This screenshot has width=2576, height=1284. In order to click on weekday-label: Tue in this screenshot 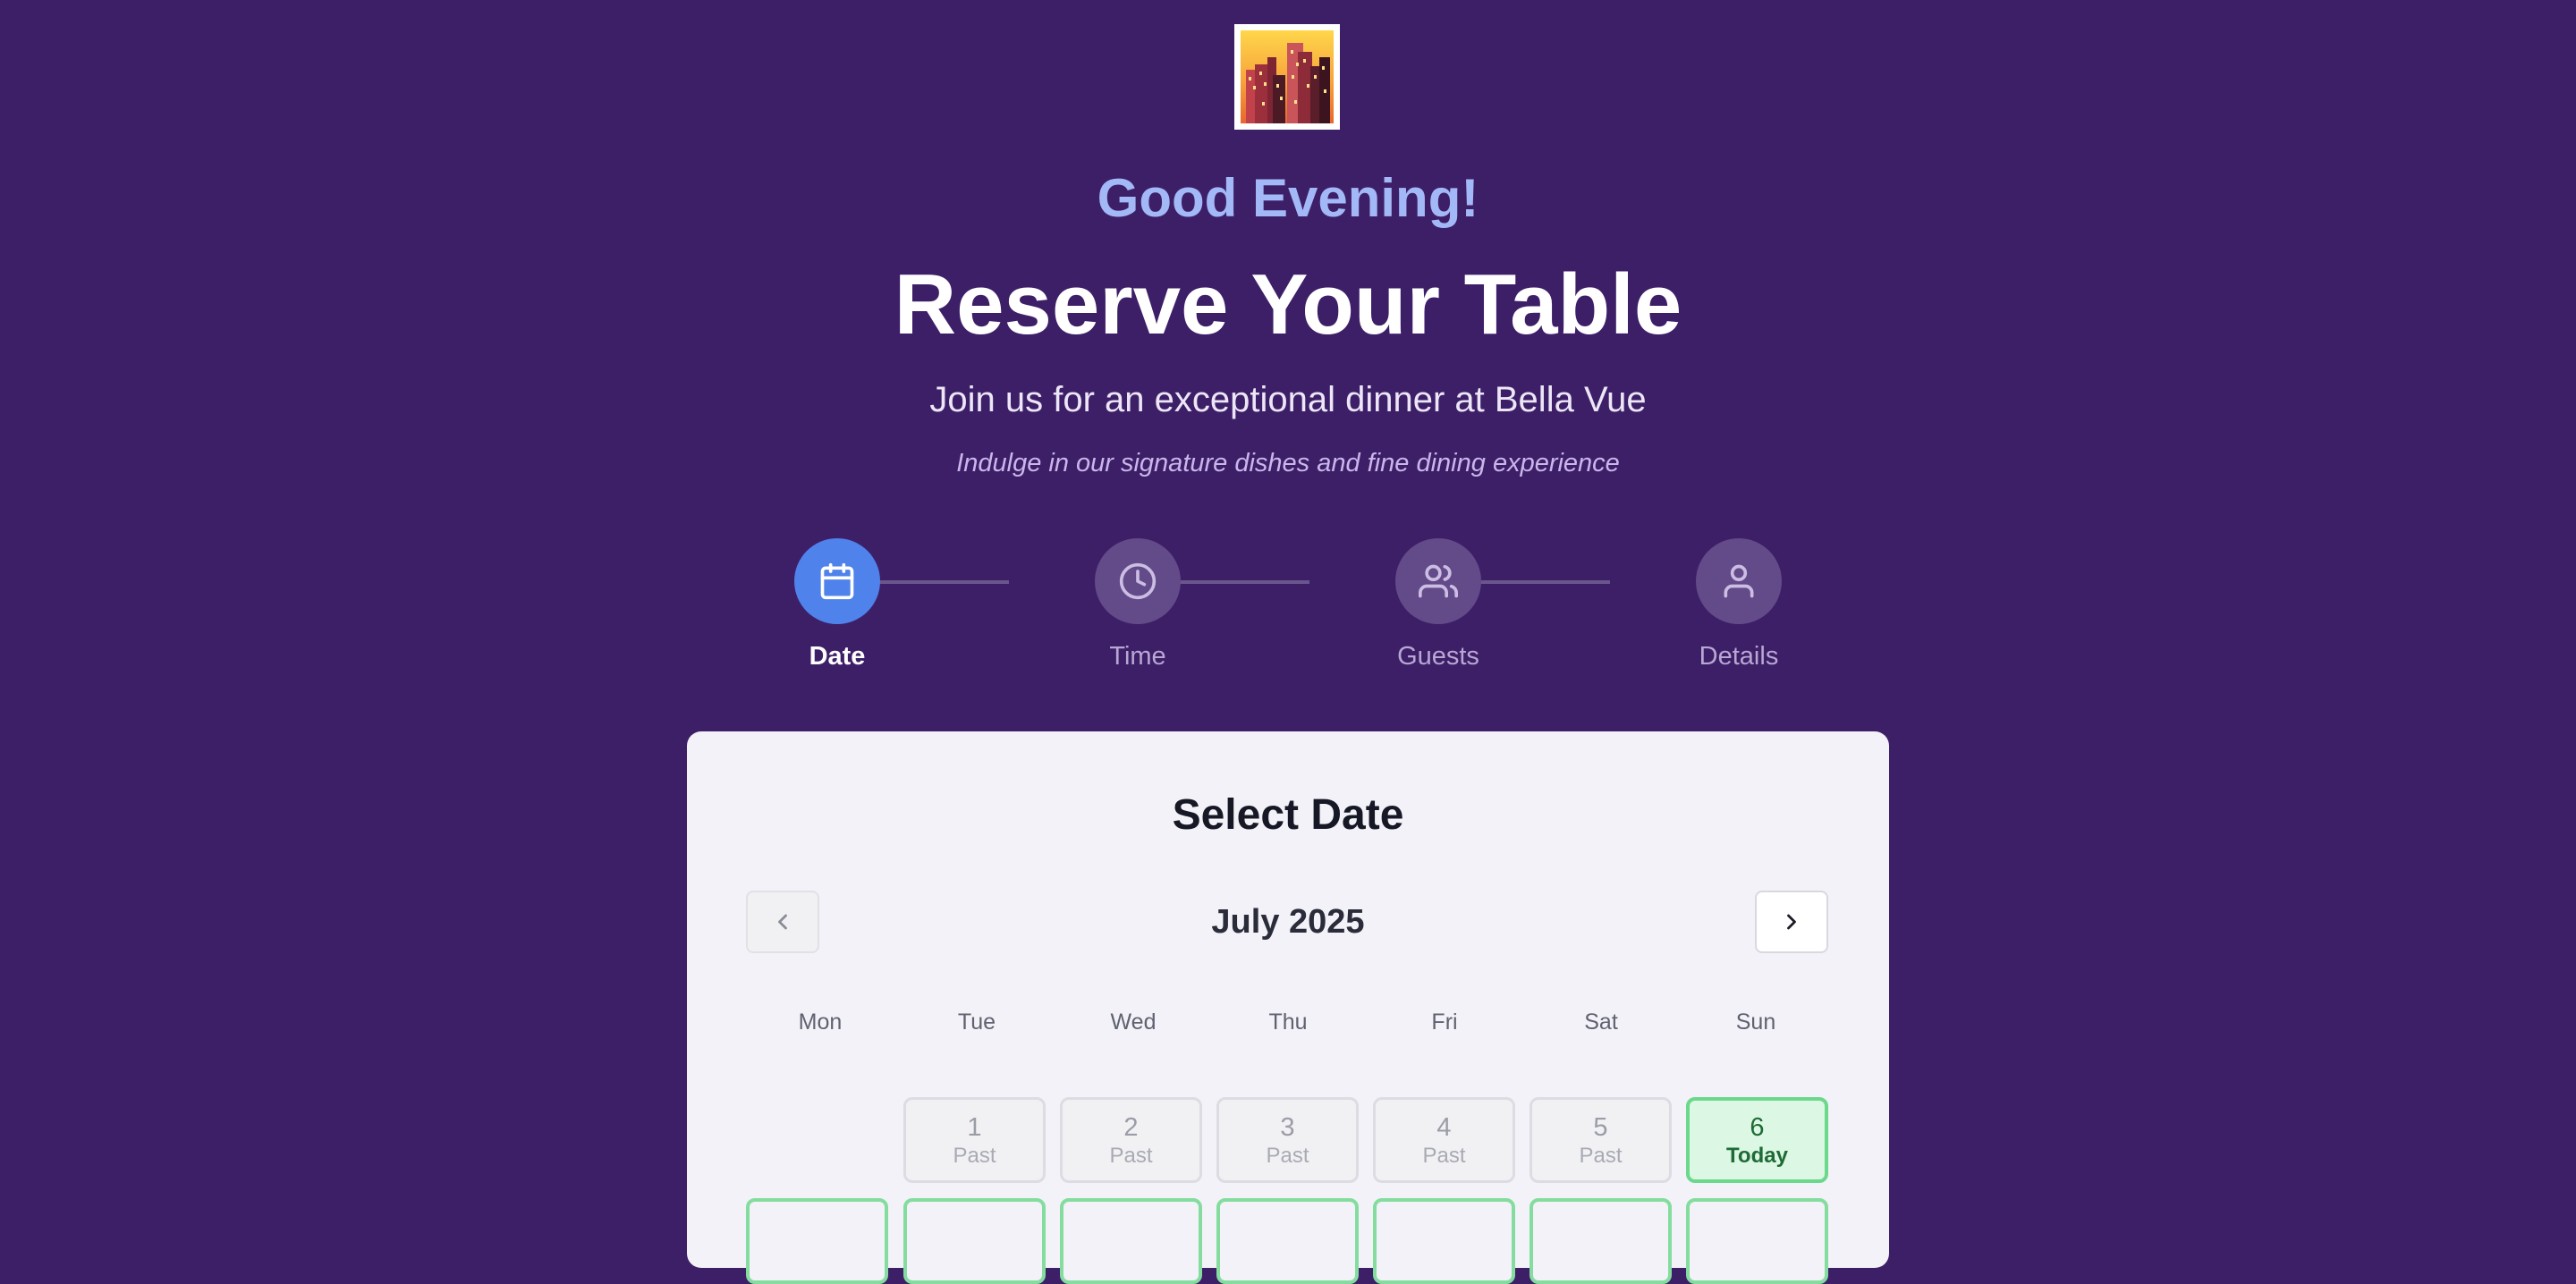, I will do `click(976, 1022)`.